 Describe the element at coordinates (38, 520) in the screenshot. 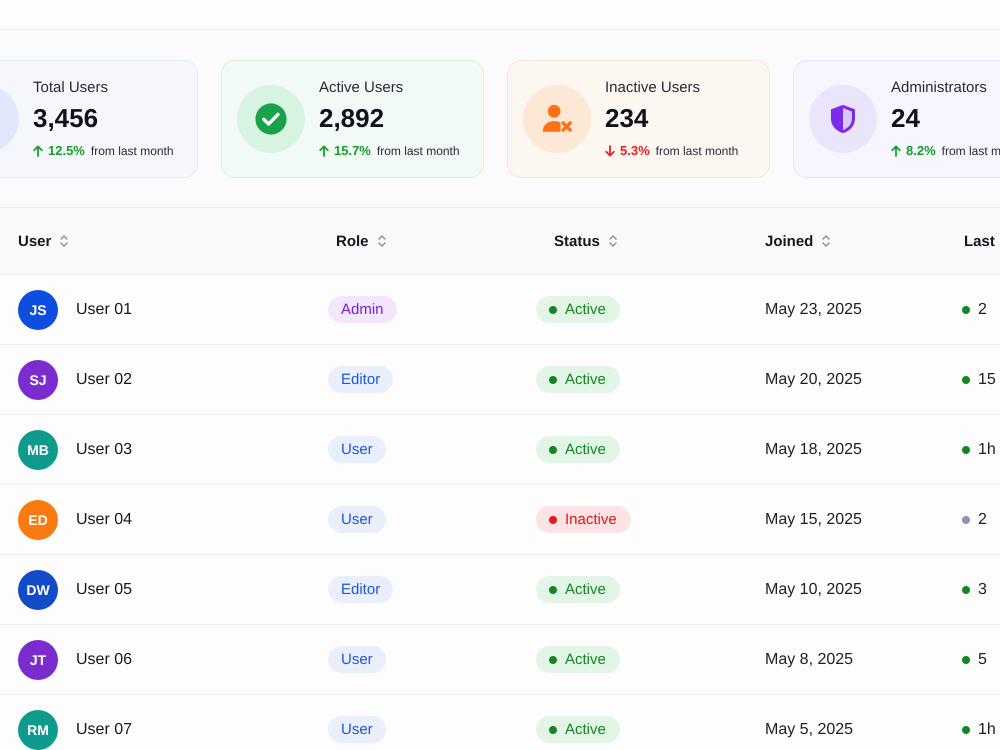

I see `user-avatar: ED` at that location.